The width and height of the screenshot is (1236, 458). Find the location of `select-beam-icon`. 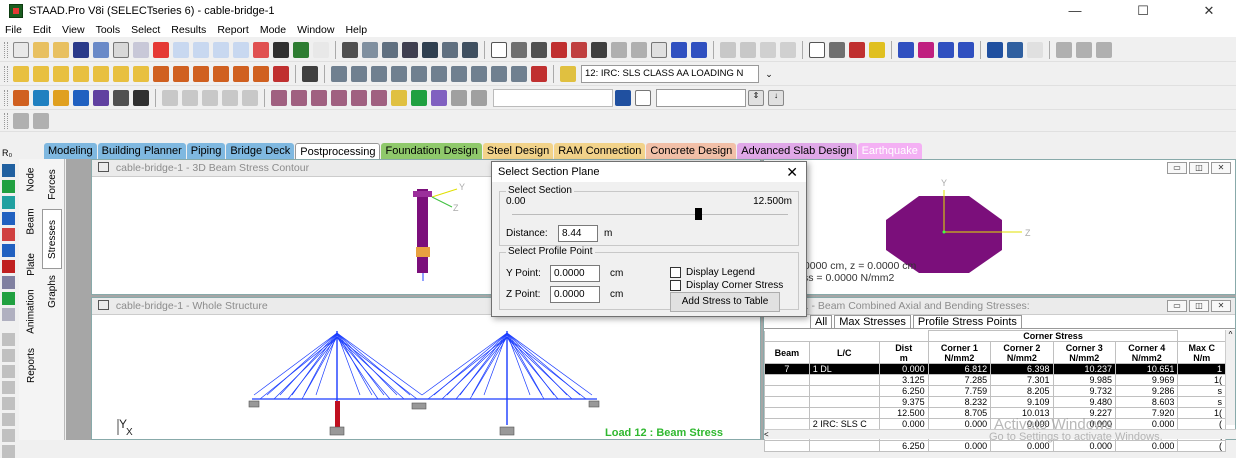

select-beam-icon is located at coordinates (8, 170).